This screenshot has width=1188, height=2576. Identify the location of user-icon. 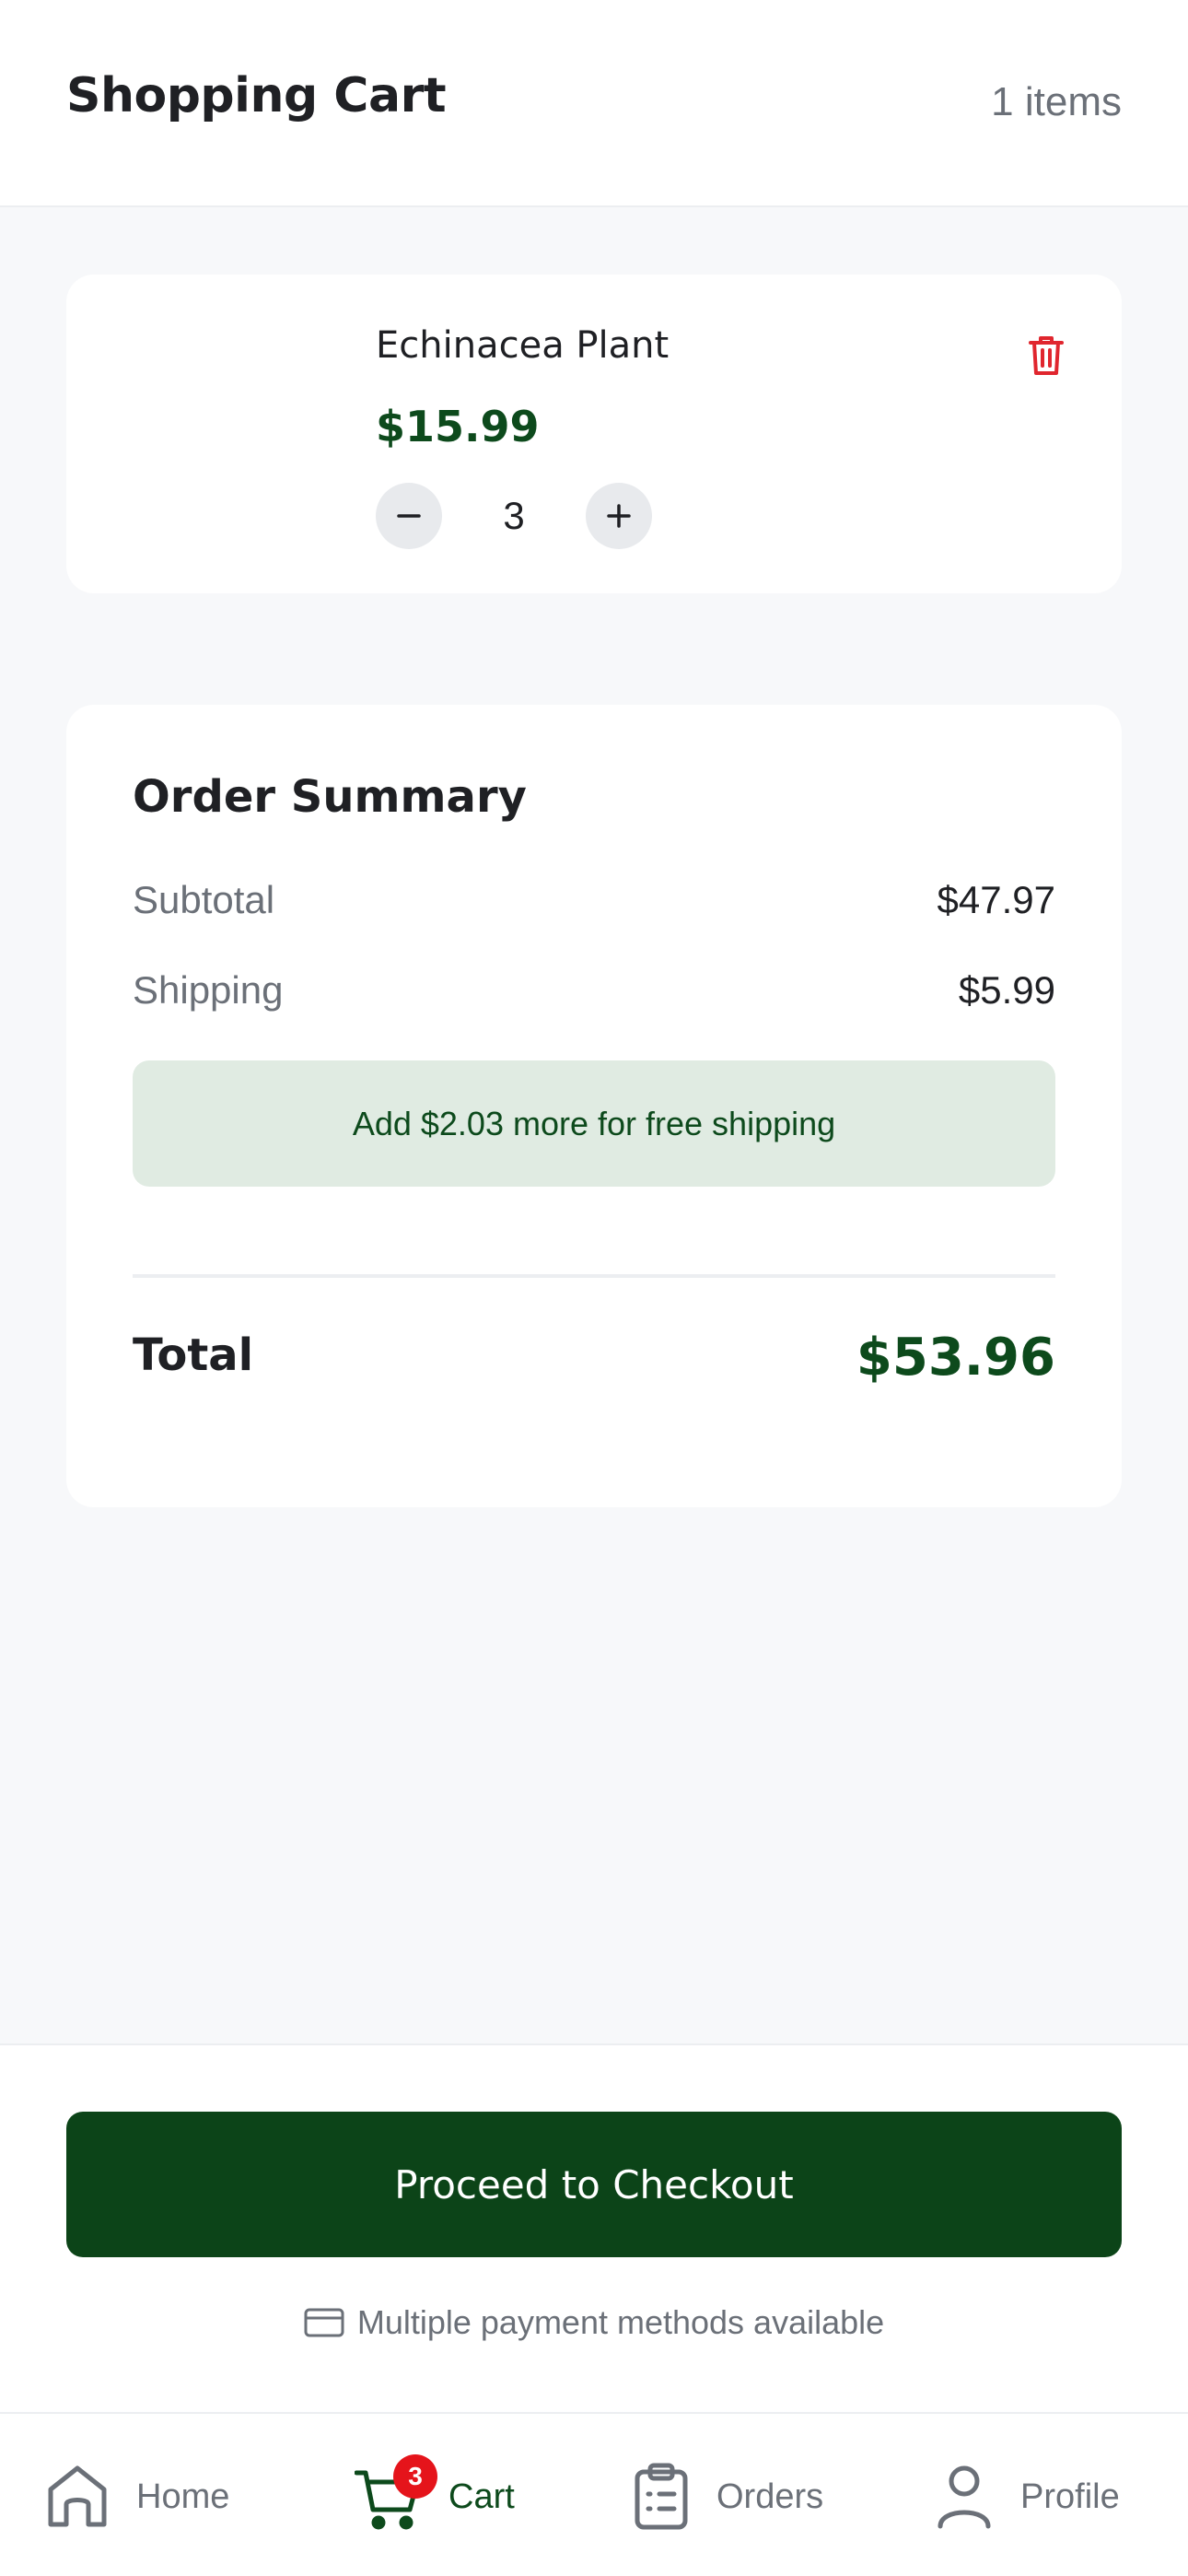
(964, 2497).